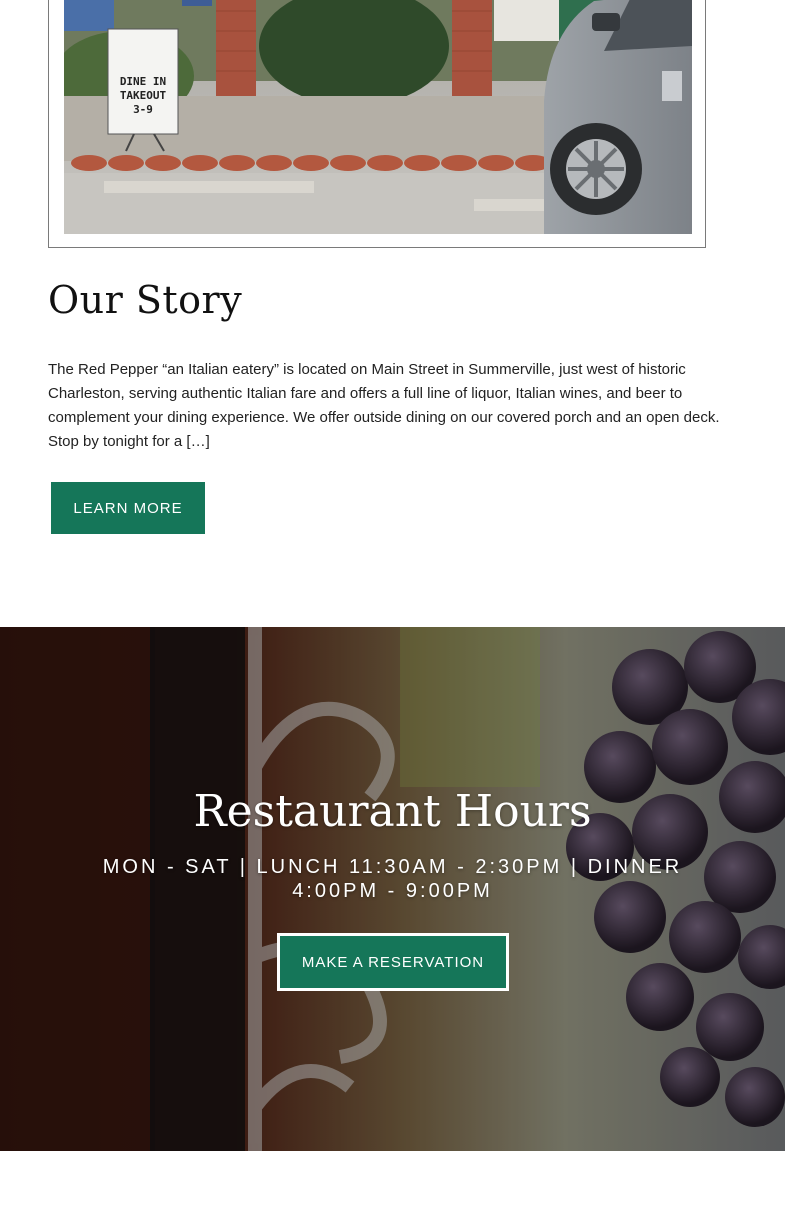  Describe the element at coordinates (143, 81) in the screenshot. I see `sign-text-line1: DINE IN` at that location.